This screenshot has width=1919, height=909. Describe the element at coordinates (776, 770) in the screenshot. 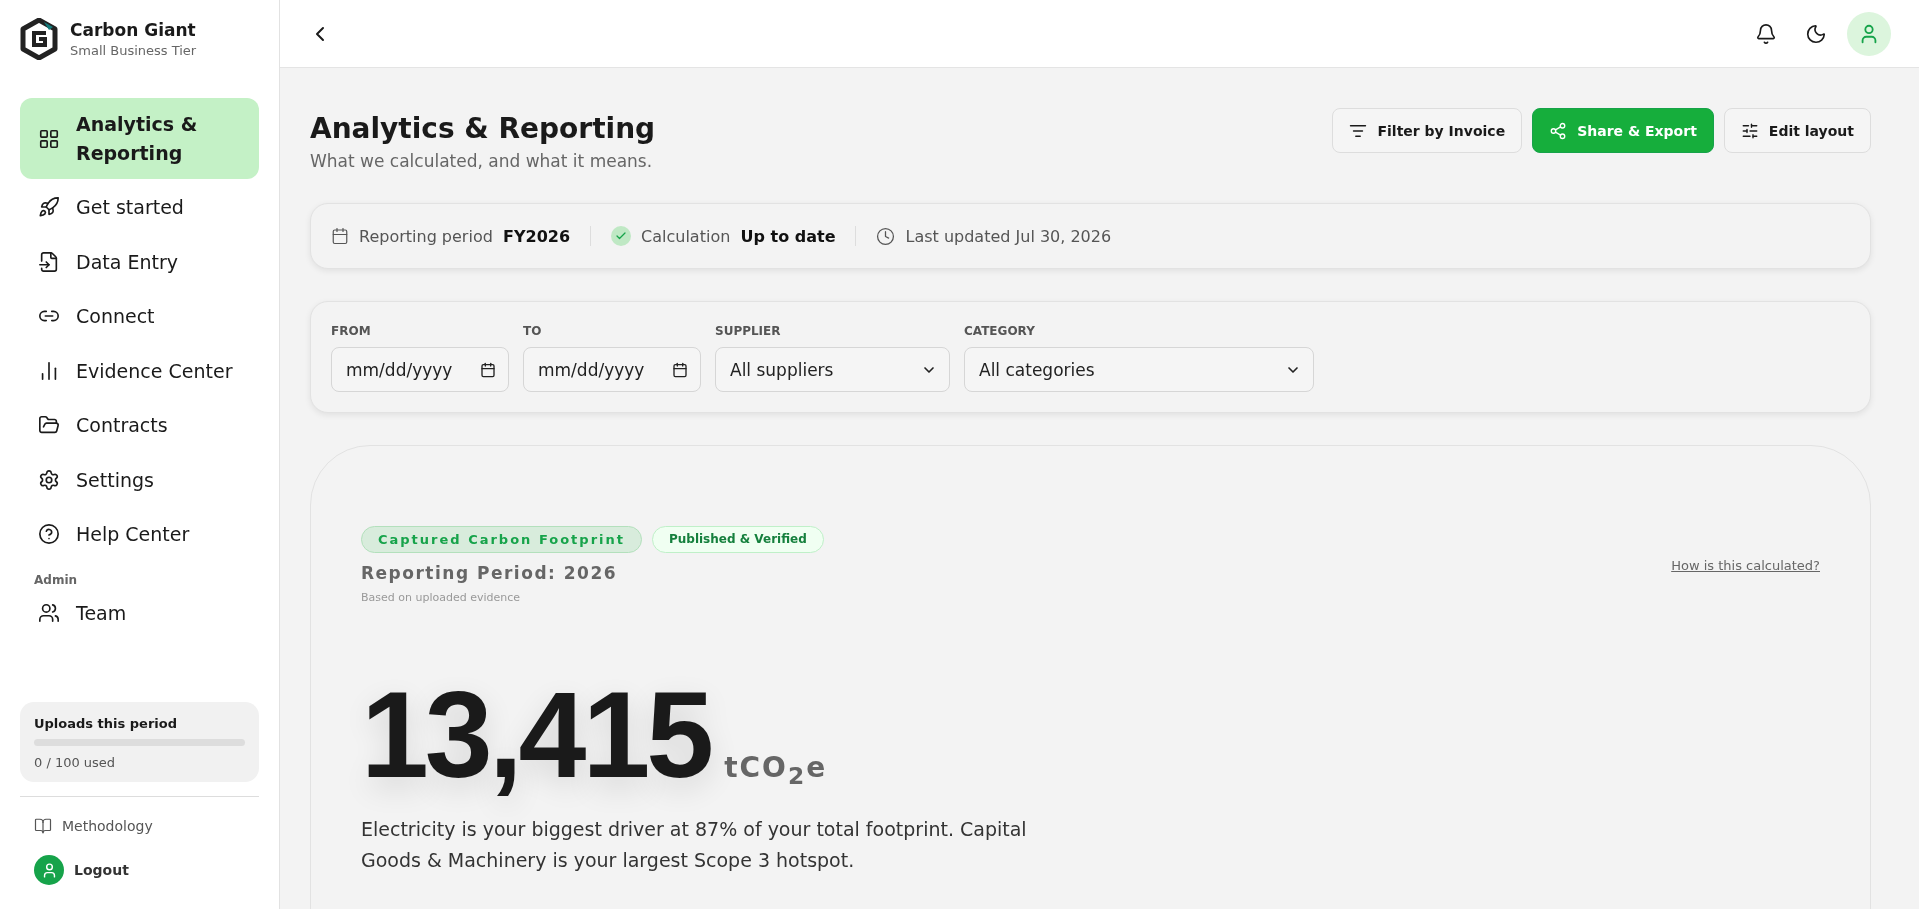

I see `footprint-unit: tCO$_{2}$e` at that location.